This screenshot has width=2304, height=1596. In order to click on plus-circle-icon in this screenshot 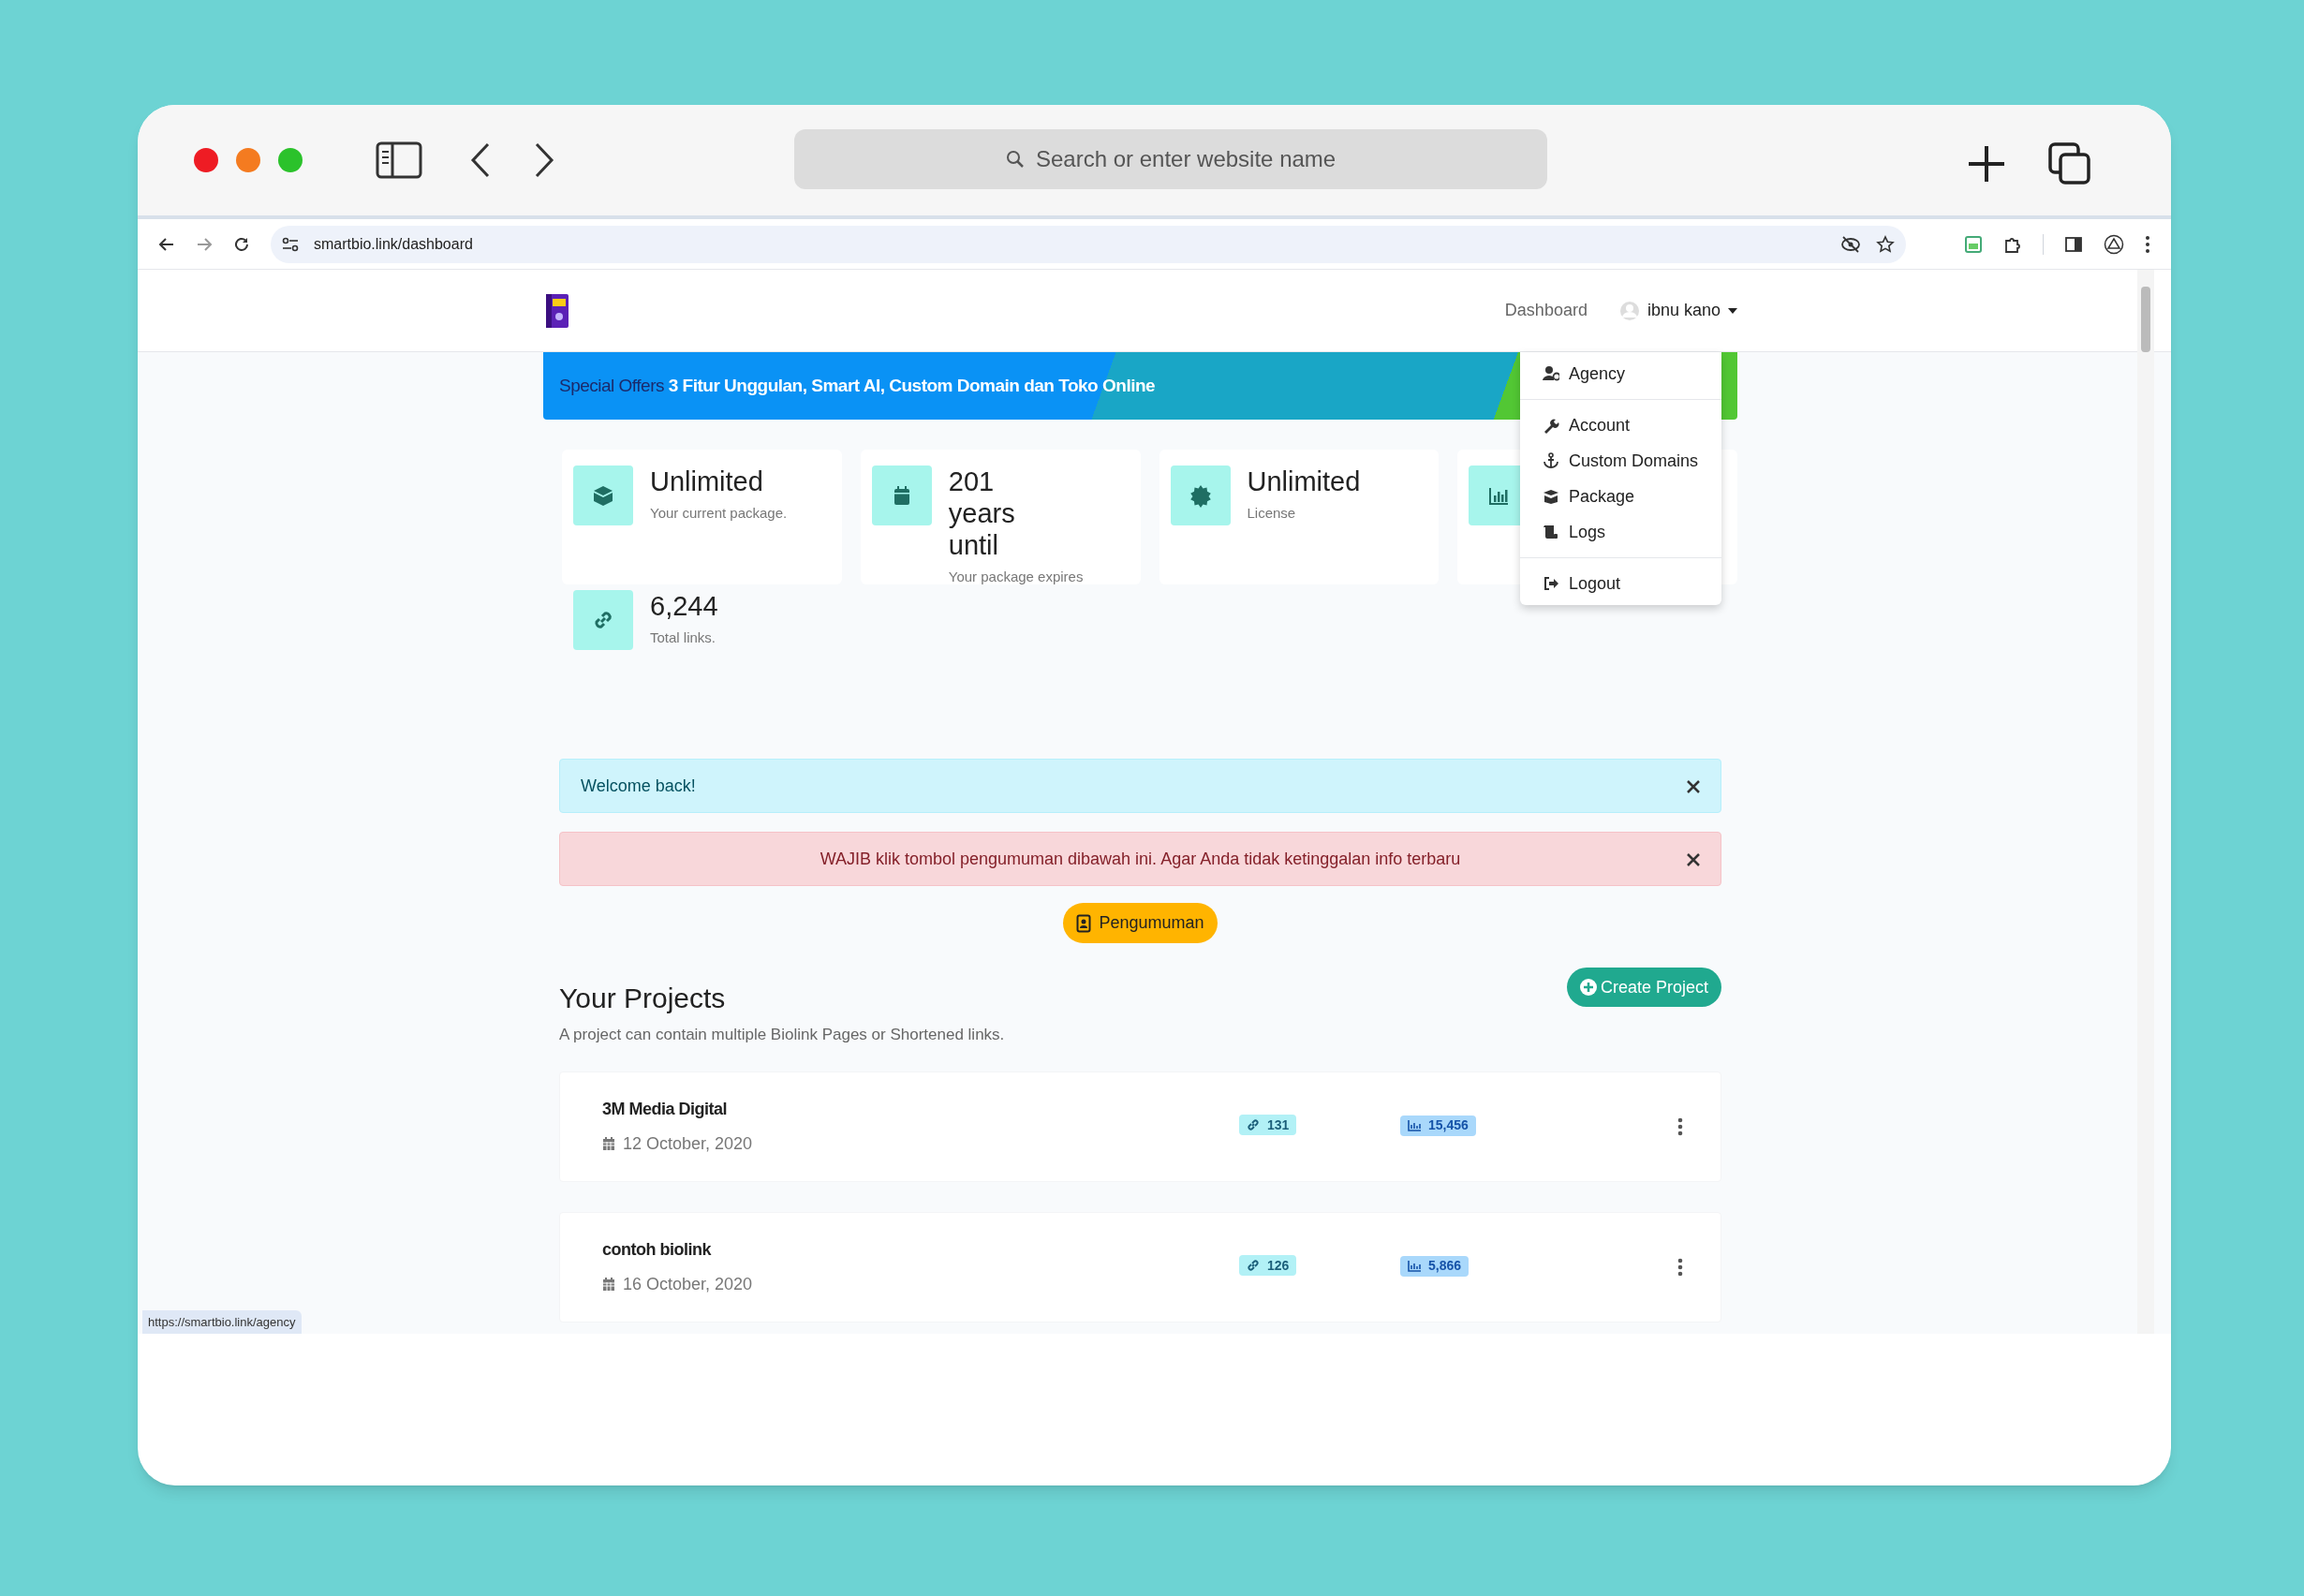, I will do `click(1588, 987)`.